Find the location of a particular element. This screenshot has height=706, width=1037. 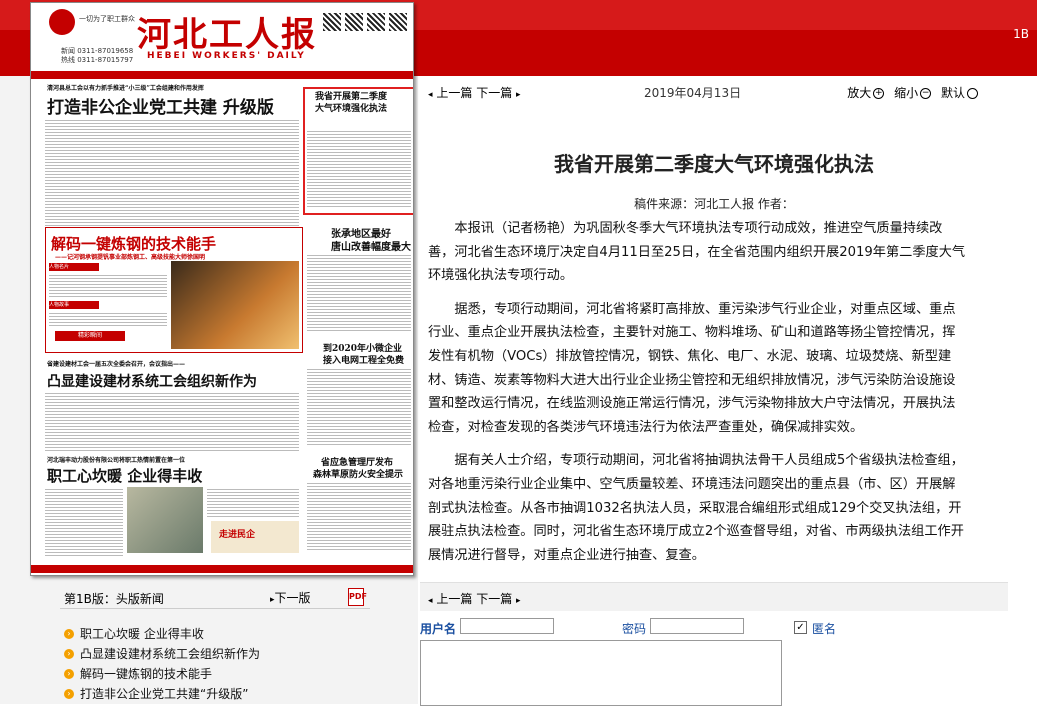

building-headline: 凸显建设建材系统工会组织新作为 is located at coordinates (152, 382).